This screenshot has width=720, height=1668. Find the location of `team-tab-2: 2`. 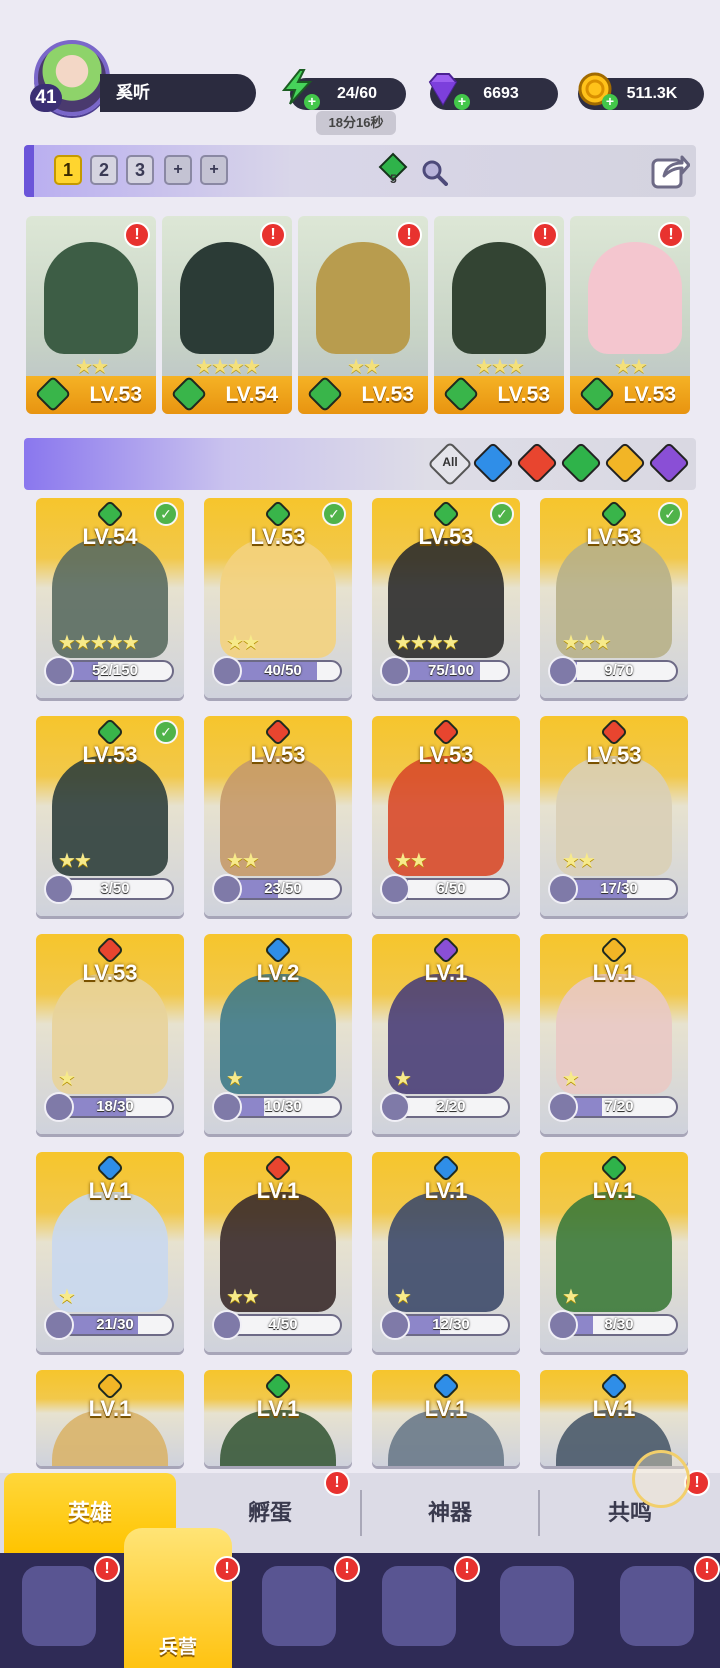

team-tab-2: 2 is located at coordinates (104, 170).